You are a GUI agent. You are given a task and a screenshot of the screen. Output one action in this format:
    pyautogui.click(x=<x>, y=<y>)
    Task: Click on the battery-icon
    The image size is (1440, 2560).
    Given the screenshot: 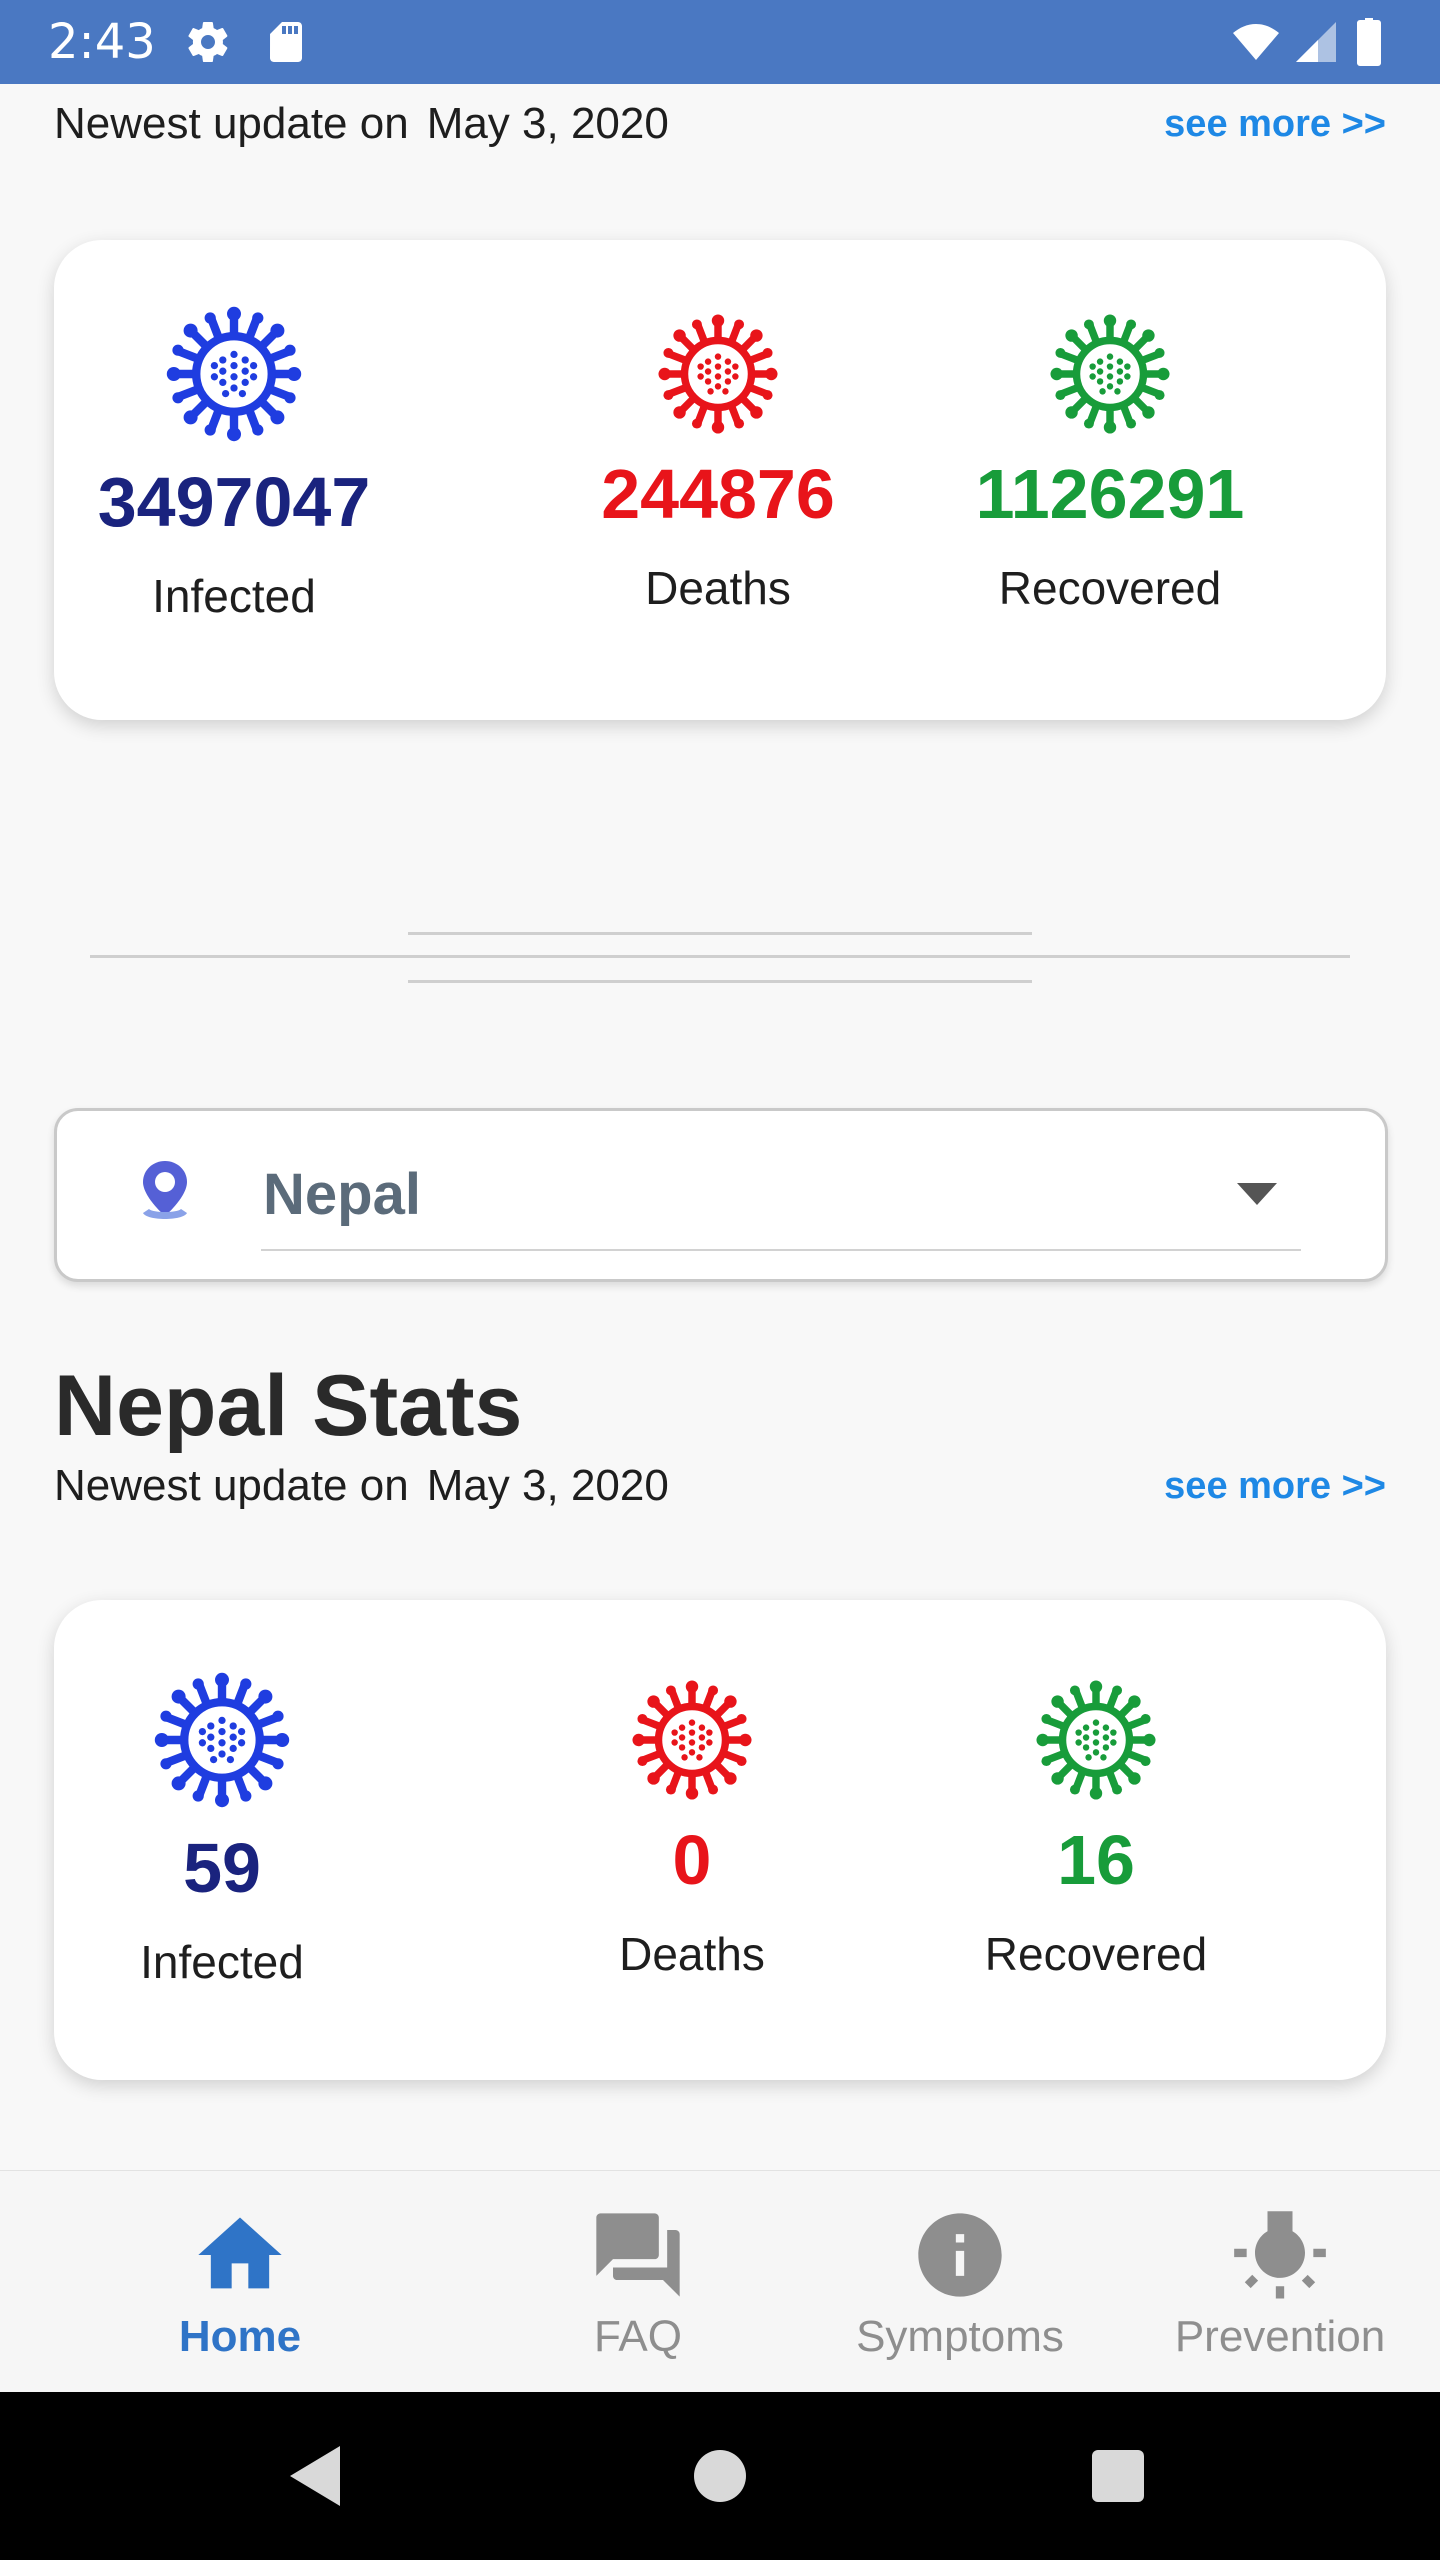 What is the action you would take?
    pyautogui.click(x=1372, y=42)
    